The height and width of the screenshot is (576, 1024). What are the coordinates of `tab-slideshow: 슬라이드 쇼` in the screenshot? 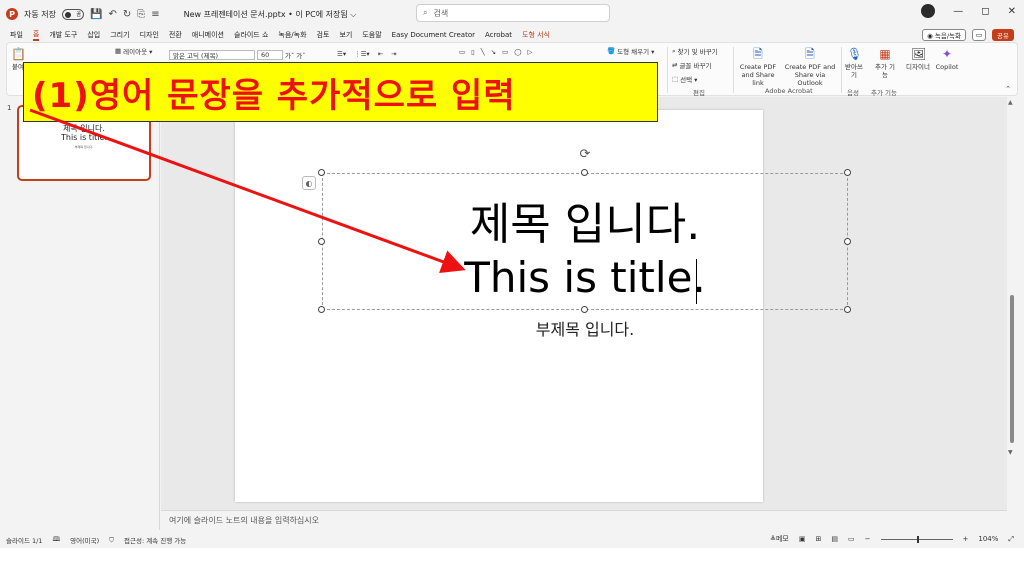 It's located at (251, 35).